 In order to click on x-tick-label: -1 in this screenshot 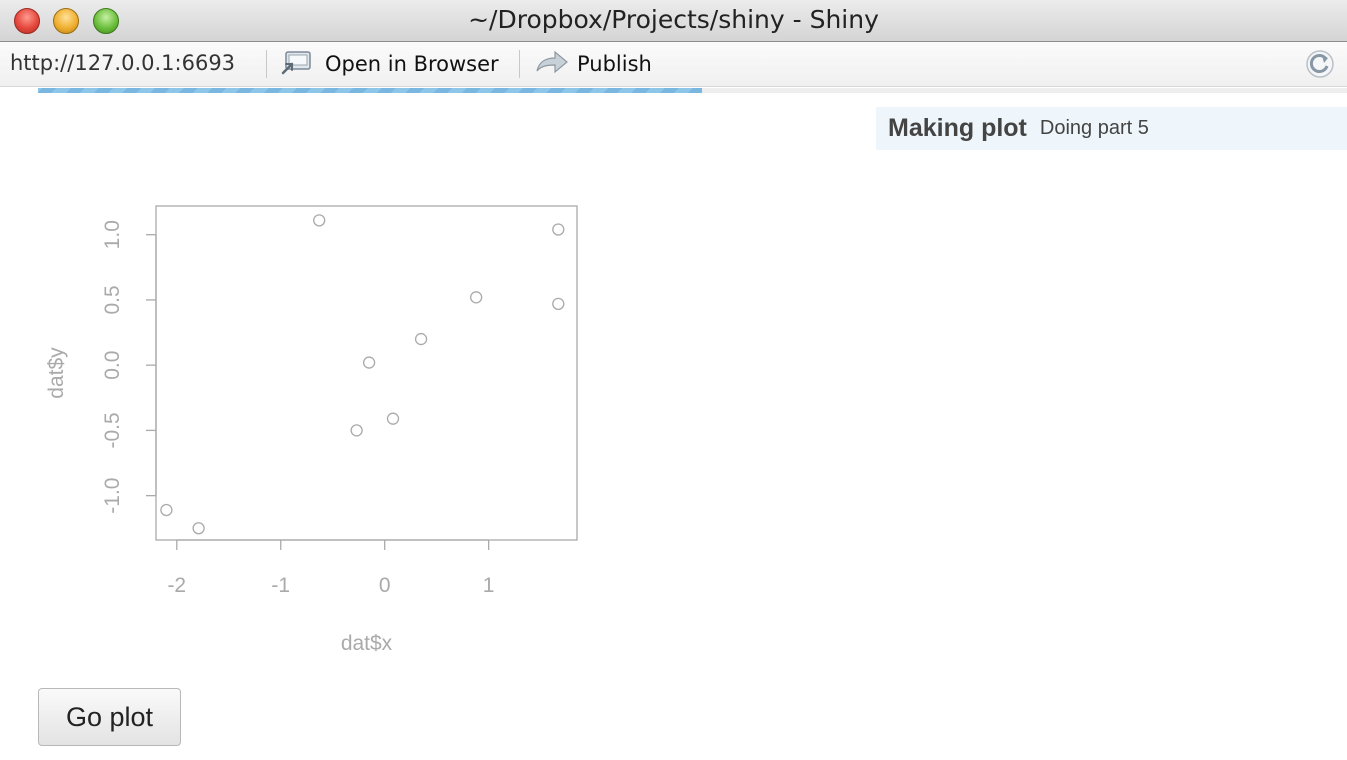, I will do `click(280, 585)`.